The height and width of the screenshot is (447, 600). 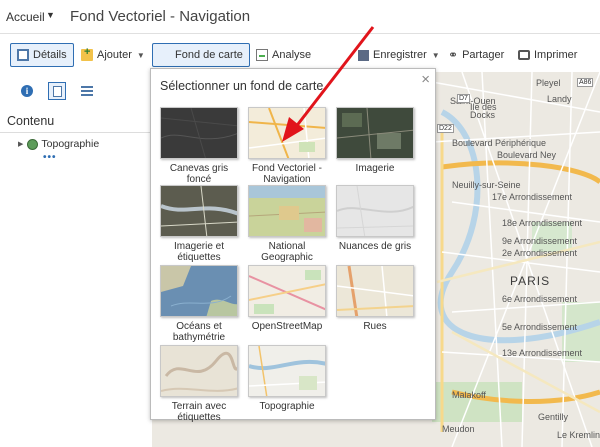 What do you see at coordinates (542, 353) in the screenshot?
I see `map-label-arr13: 13e Arrondissement` at bounding box center [542, 353].